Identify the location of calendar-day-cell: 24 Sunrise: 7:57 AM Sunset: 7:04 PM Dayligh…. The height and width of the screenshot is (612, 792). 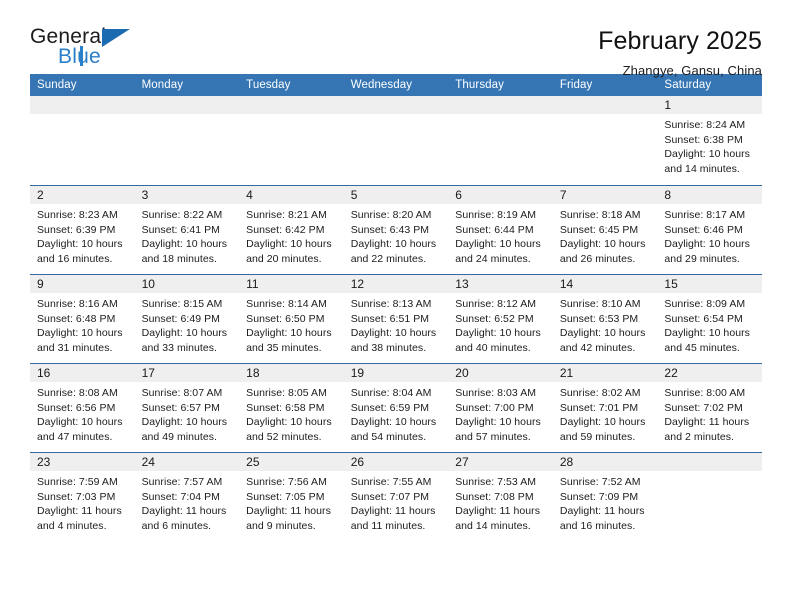
(187, 496).